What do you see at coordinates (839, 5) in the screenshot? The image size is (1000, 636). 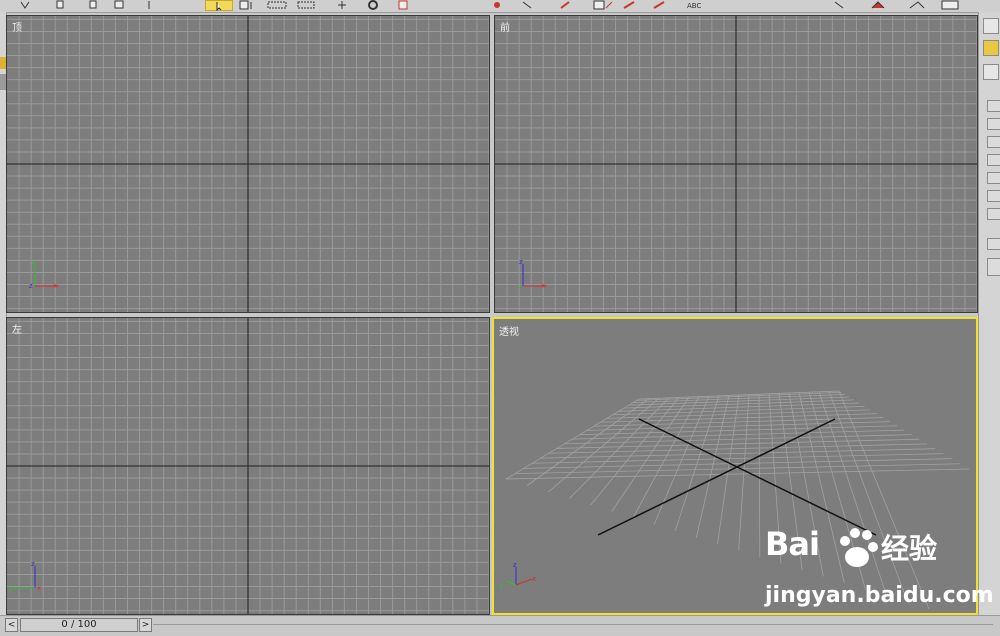 I see `render-setup-icon` at bounding box center [839, 5].